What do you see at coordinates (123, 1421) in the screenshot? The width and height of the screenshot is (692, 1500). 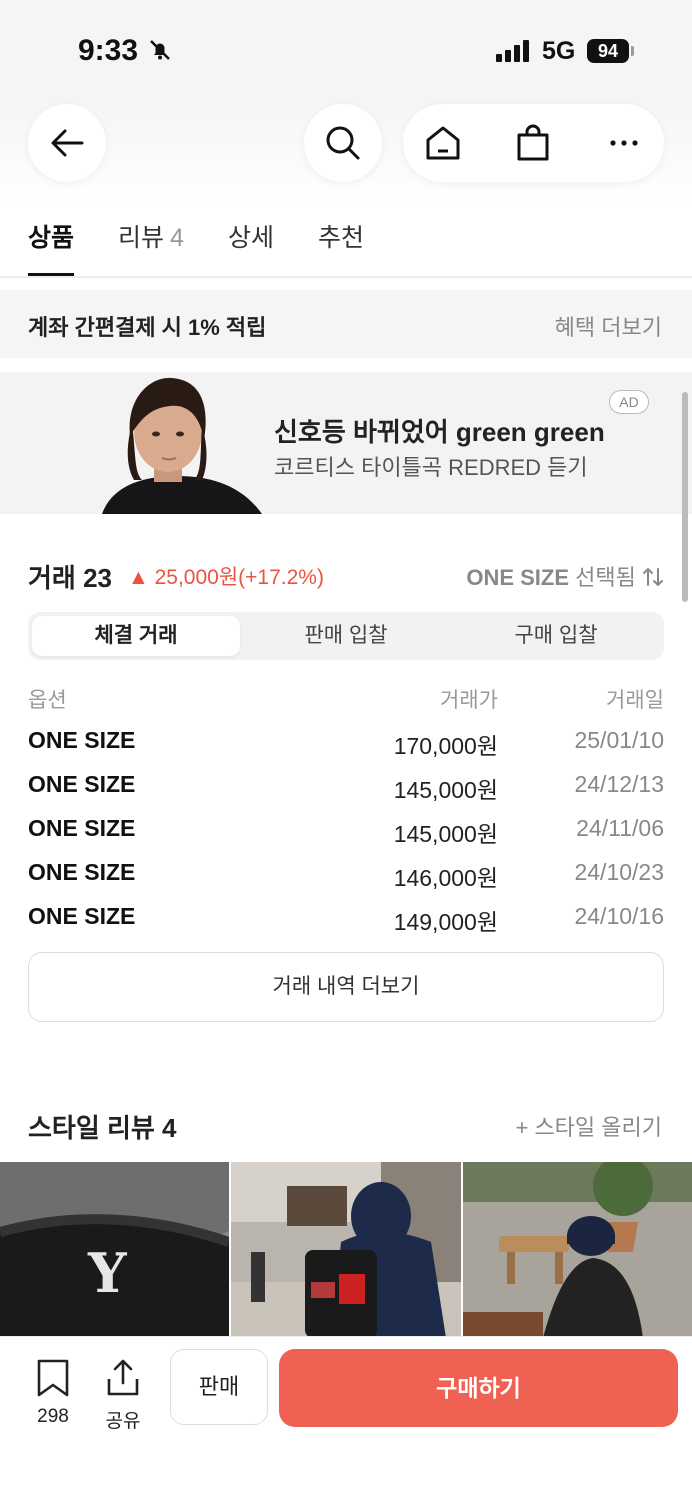 I see `share-label: 공유` at bounding box center [123, 1421].